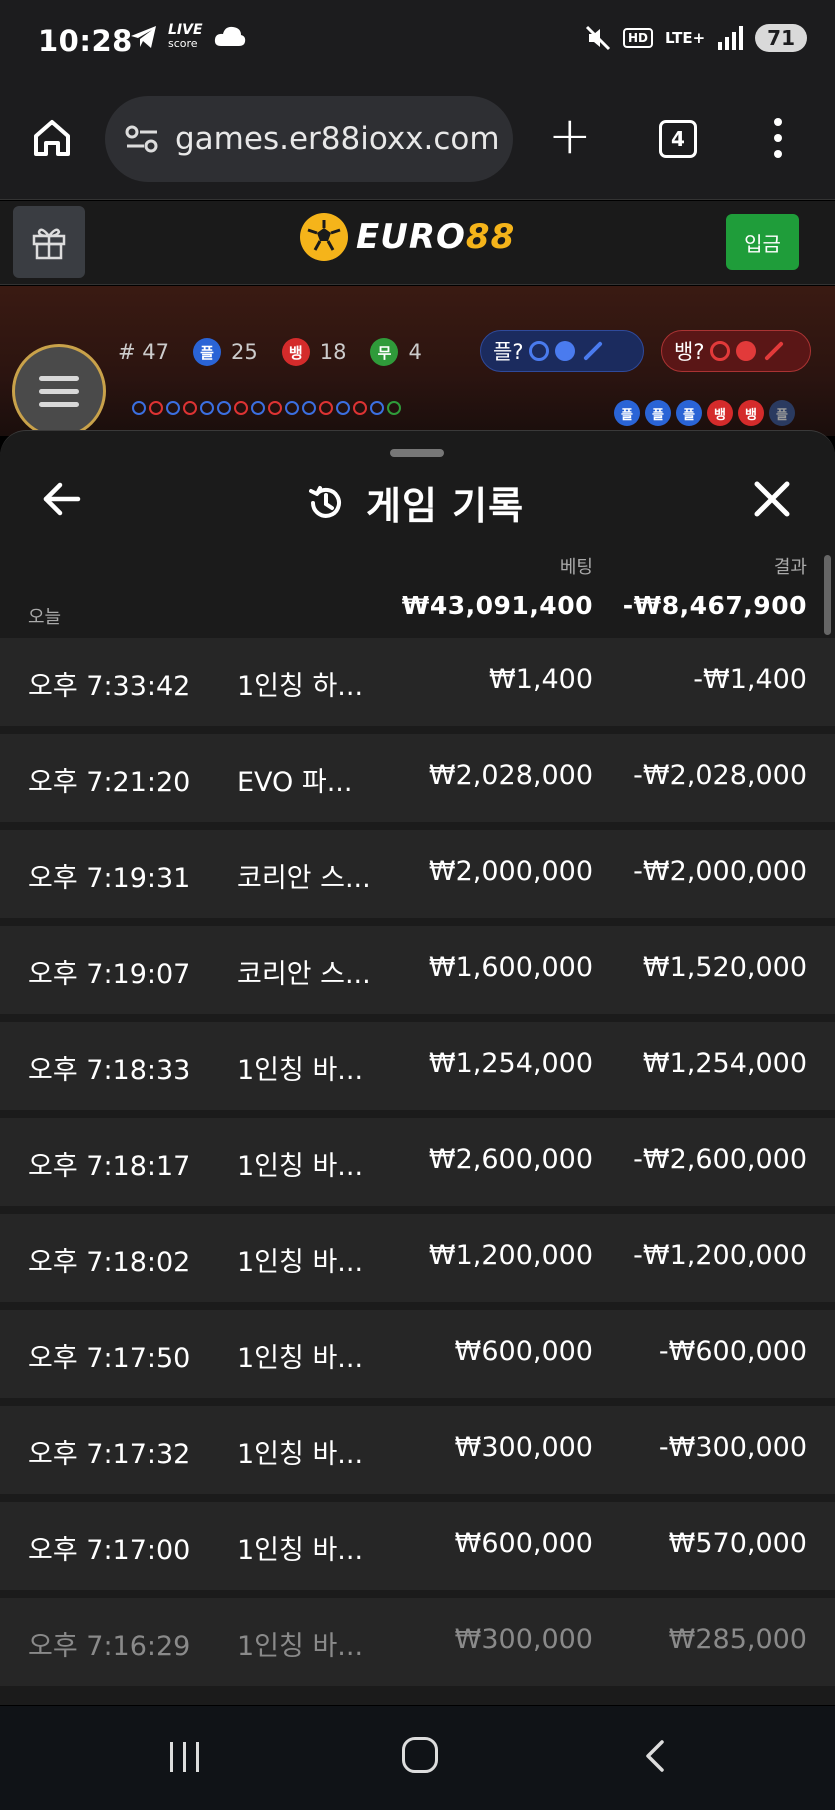 This screenshot has width=835, height=1810. I want to click on new-tab-plus-icon: +, so click(570, 136).